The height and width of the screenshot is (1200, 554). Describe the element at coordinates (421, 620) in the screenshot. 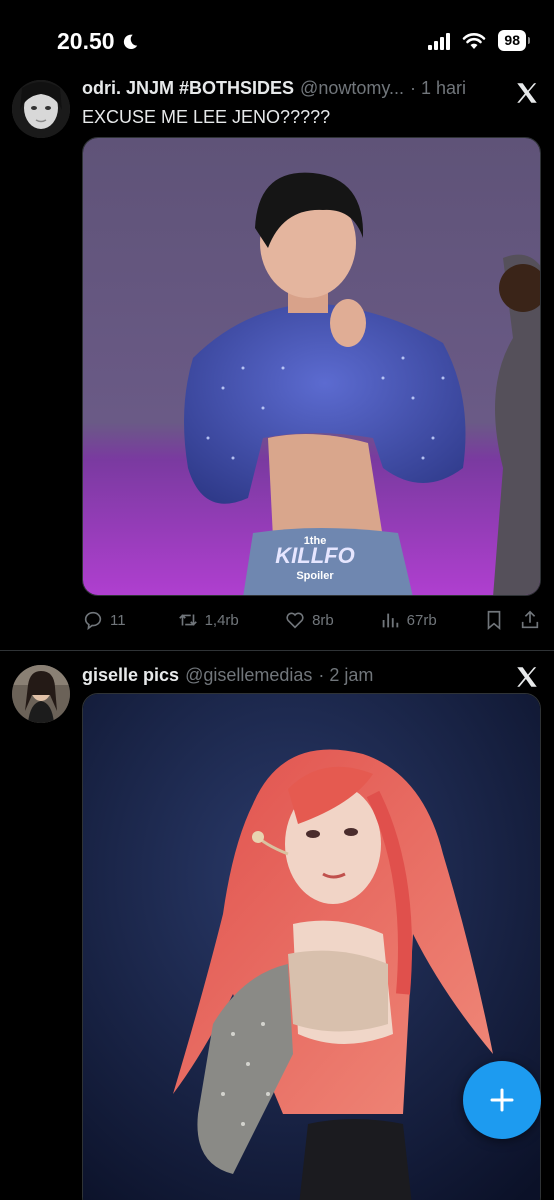

I see `views-count: 67rb` at that location.